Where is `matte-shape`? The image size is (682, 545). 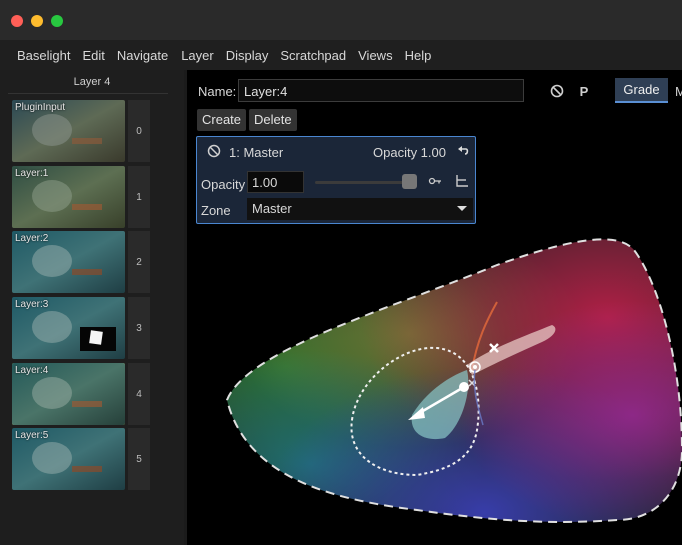 matte-shape is located at coordinates (96, 337).